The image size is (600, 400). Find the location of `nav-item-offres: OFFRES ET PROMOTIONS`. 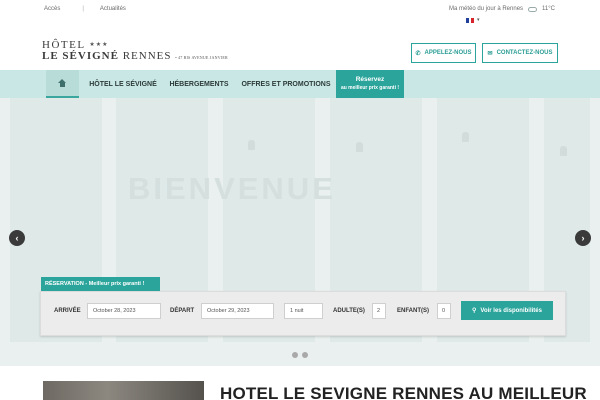

nav-item-offres: OFFRES ET PROMOTIONS is located at coordinates (286, 84).